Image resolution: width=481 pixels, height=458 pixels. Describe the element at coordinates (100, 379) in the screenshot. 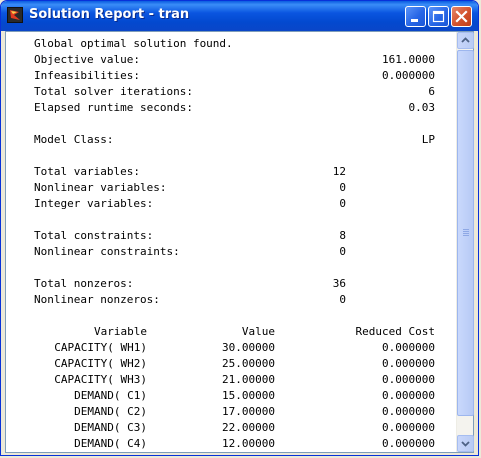

I see `variable-name: CAPACITY( WH3)` at that location.